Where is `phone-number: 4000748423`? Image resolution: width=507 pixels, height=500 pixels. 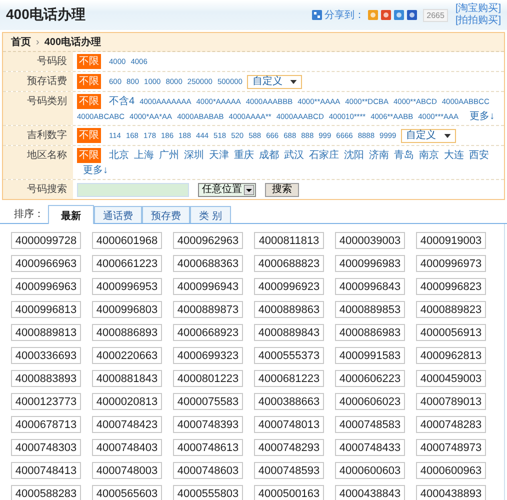
phone-number: 4000748423 is located at coordinates (127, 424).